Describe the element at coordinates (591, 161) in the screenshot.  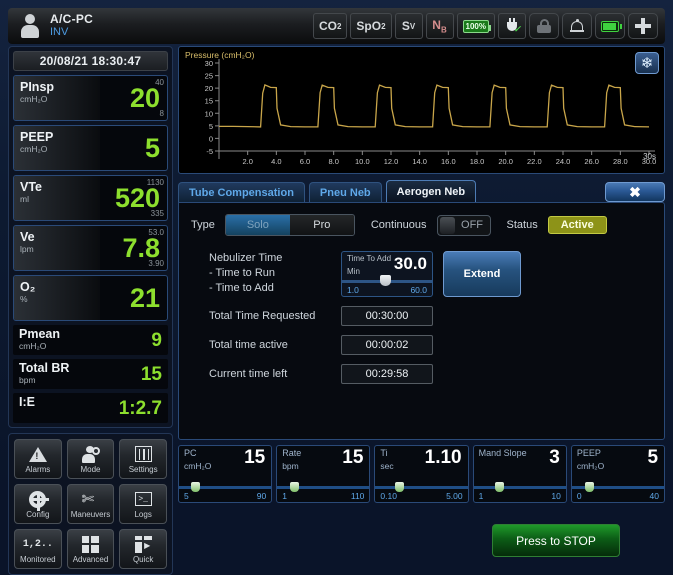
I see `svg-text: 26.0` at that location.